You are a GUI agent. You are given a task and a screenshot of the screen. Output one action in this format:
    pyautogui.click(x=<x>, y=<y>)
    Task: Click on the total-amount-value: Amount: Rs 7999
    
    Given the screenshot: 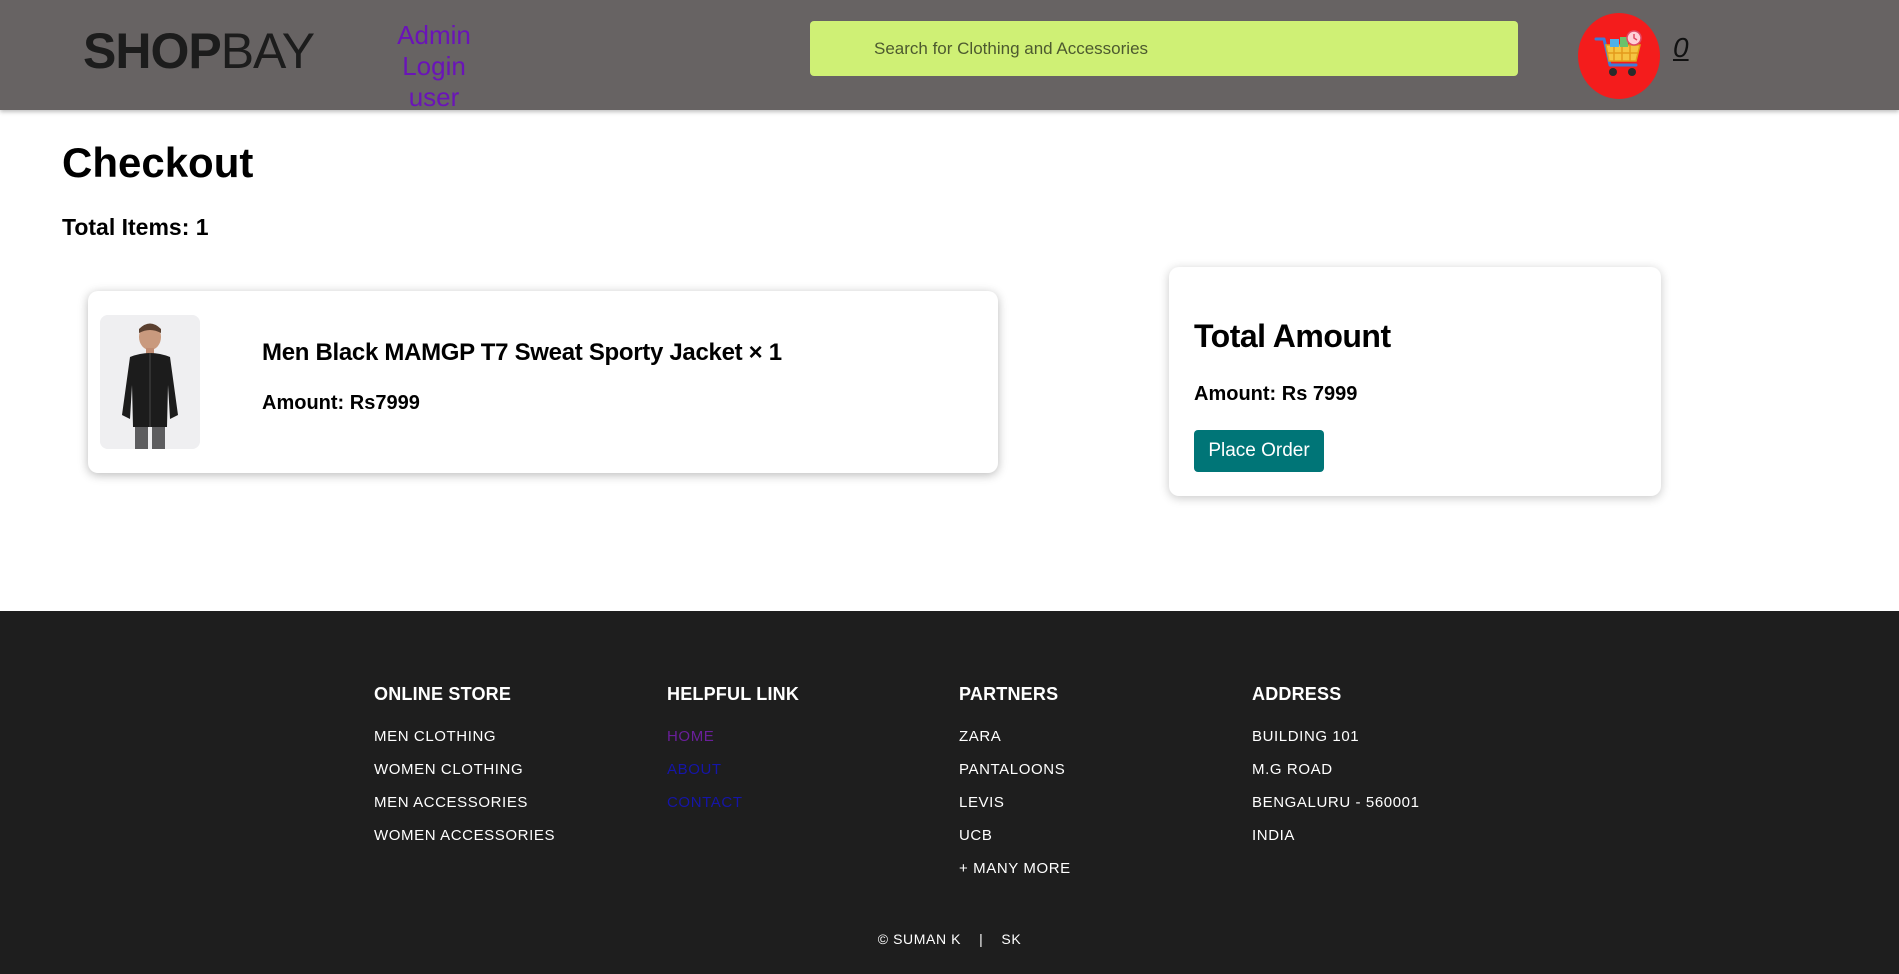 What is the action you would take?
    pyautogui.click(x=1276, y=394)
    